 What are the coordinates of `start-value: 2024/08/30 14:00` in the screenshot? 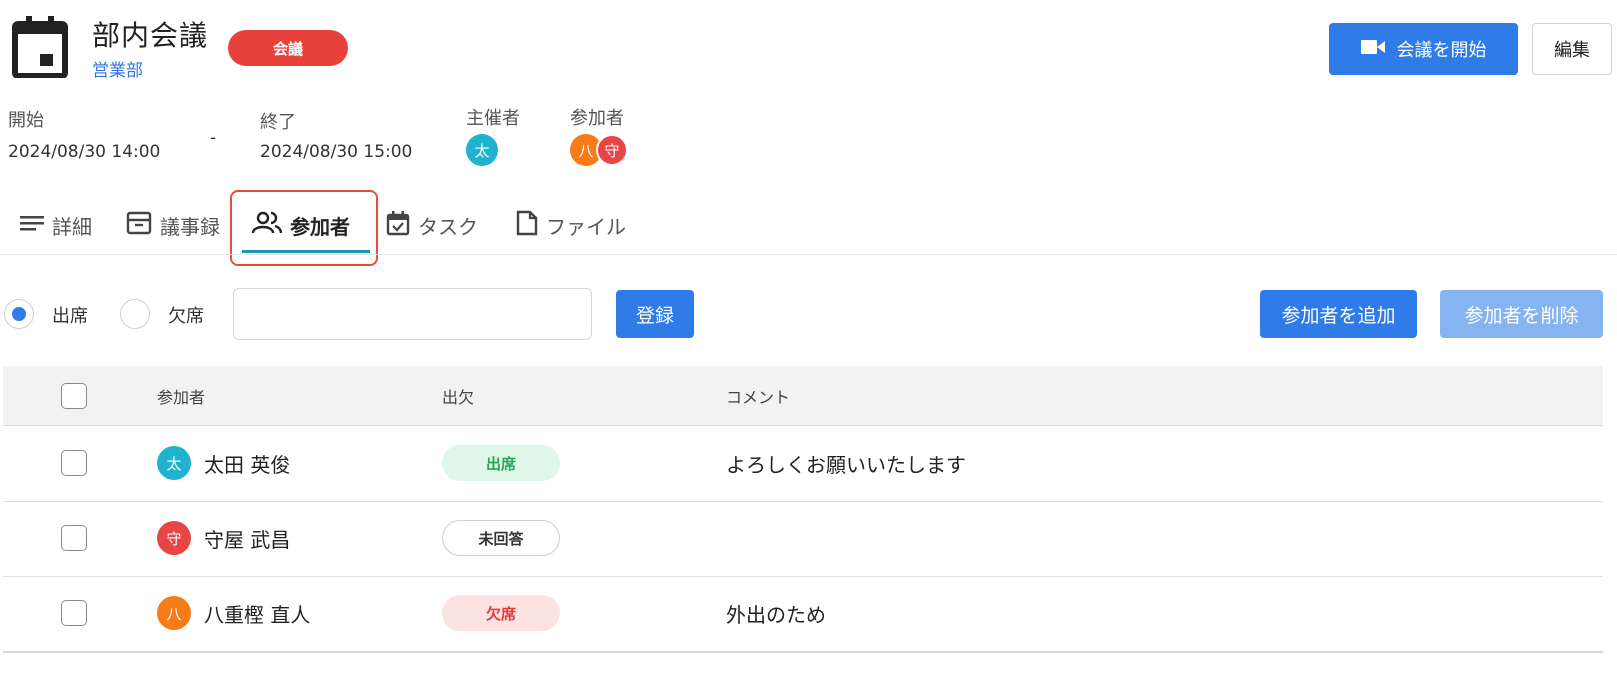 It's located at (84, 152).